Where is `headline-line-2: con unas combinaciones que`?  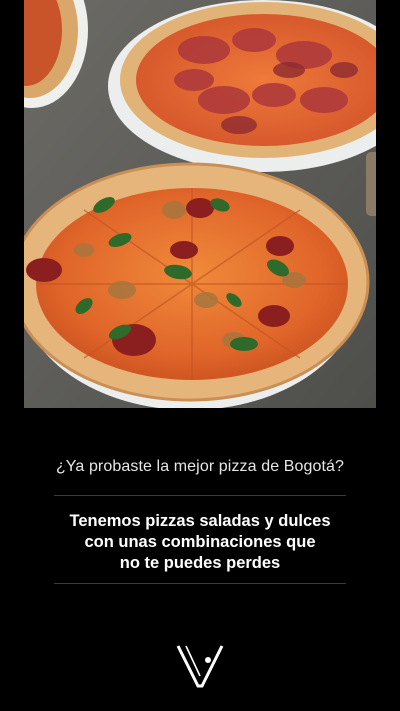
headline-line-2: con unas combinaciones que is located at coordinates (200, 542).